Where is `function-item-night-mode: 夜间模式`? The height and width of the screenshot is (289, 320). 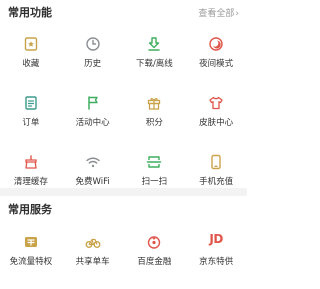 function-item-night-mode: 夜间模式 is located at coordinates (216, 61).